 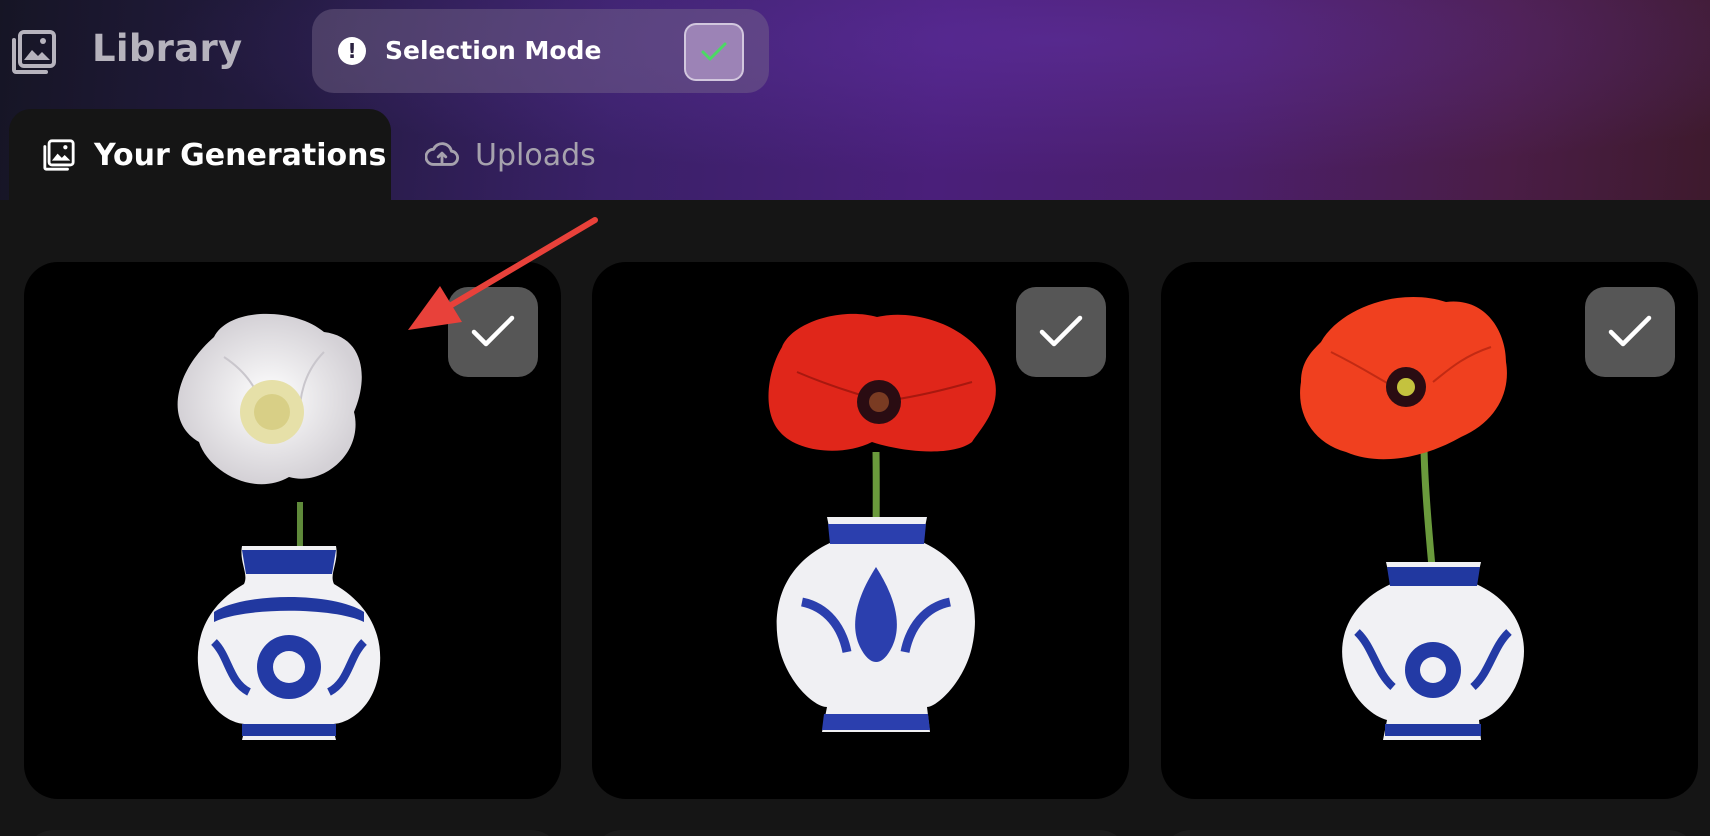 I want to click on selection-mode-toggle: ! Selection Mode, so click(x=540, y=51).